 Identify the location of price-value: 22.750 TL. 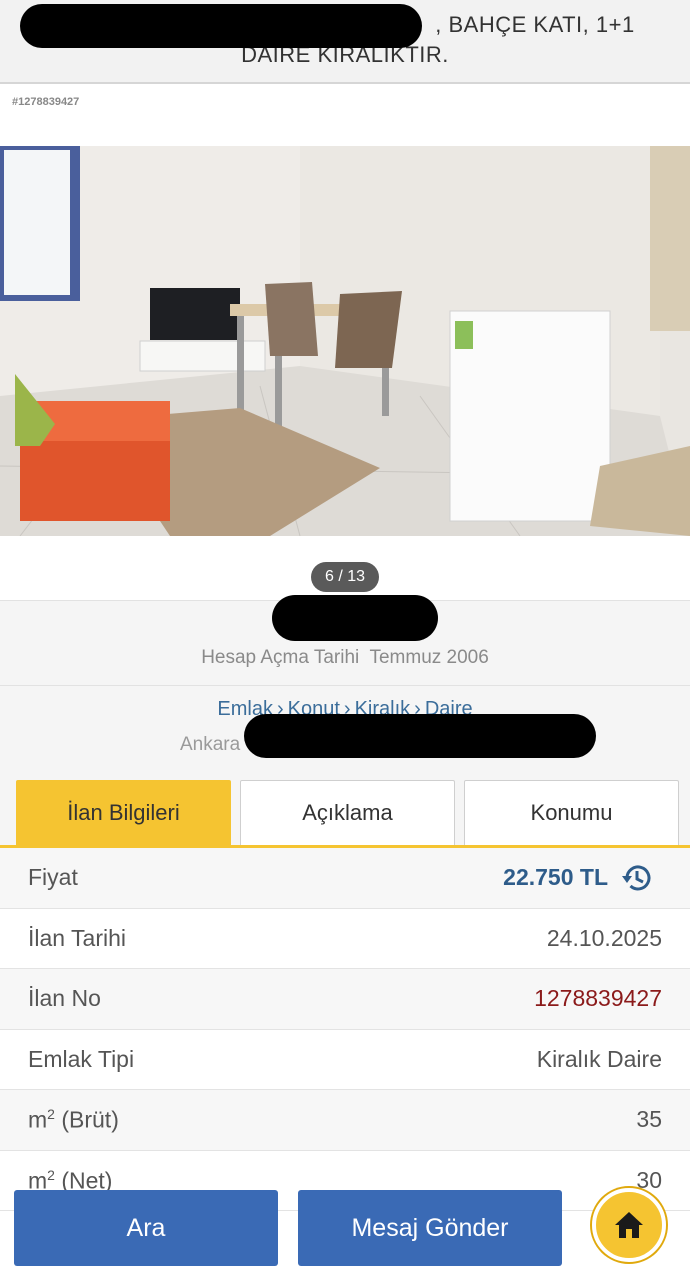
(555, 877).